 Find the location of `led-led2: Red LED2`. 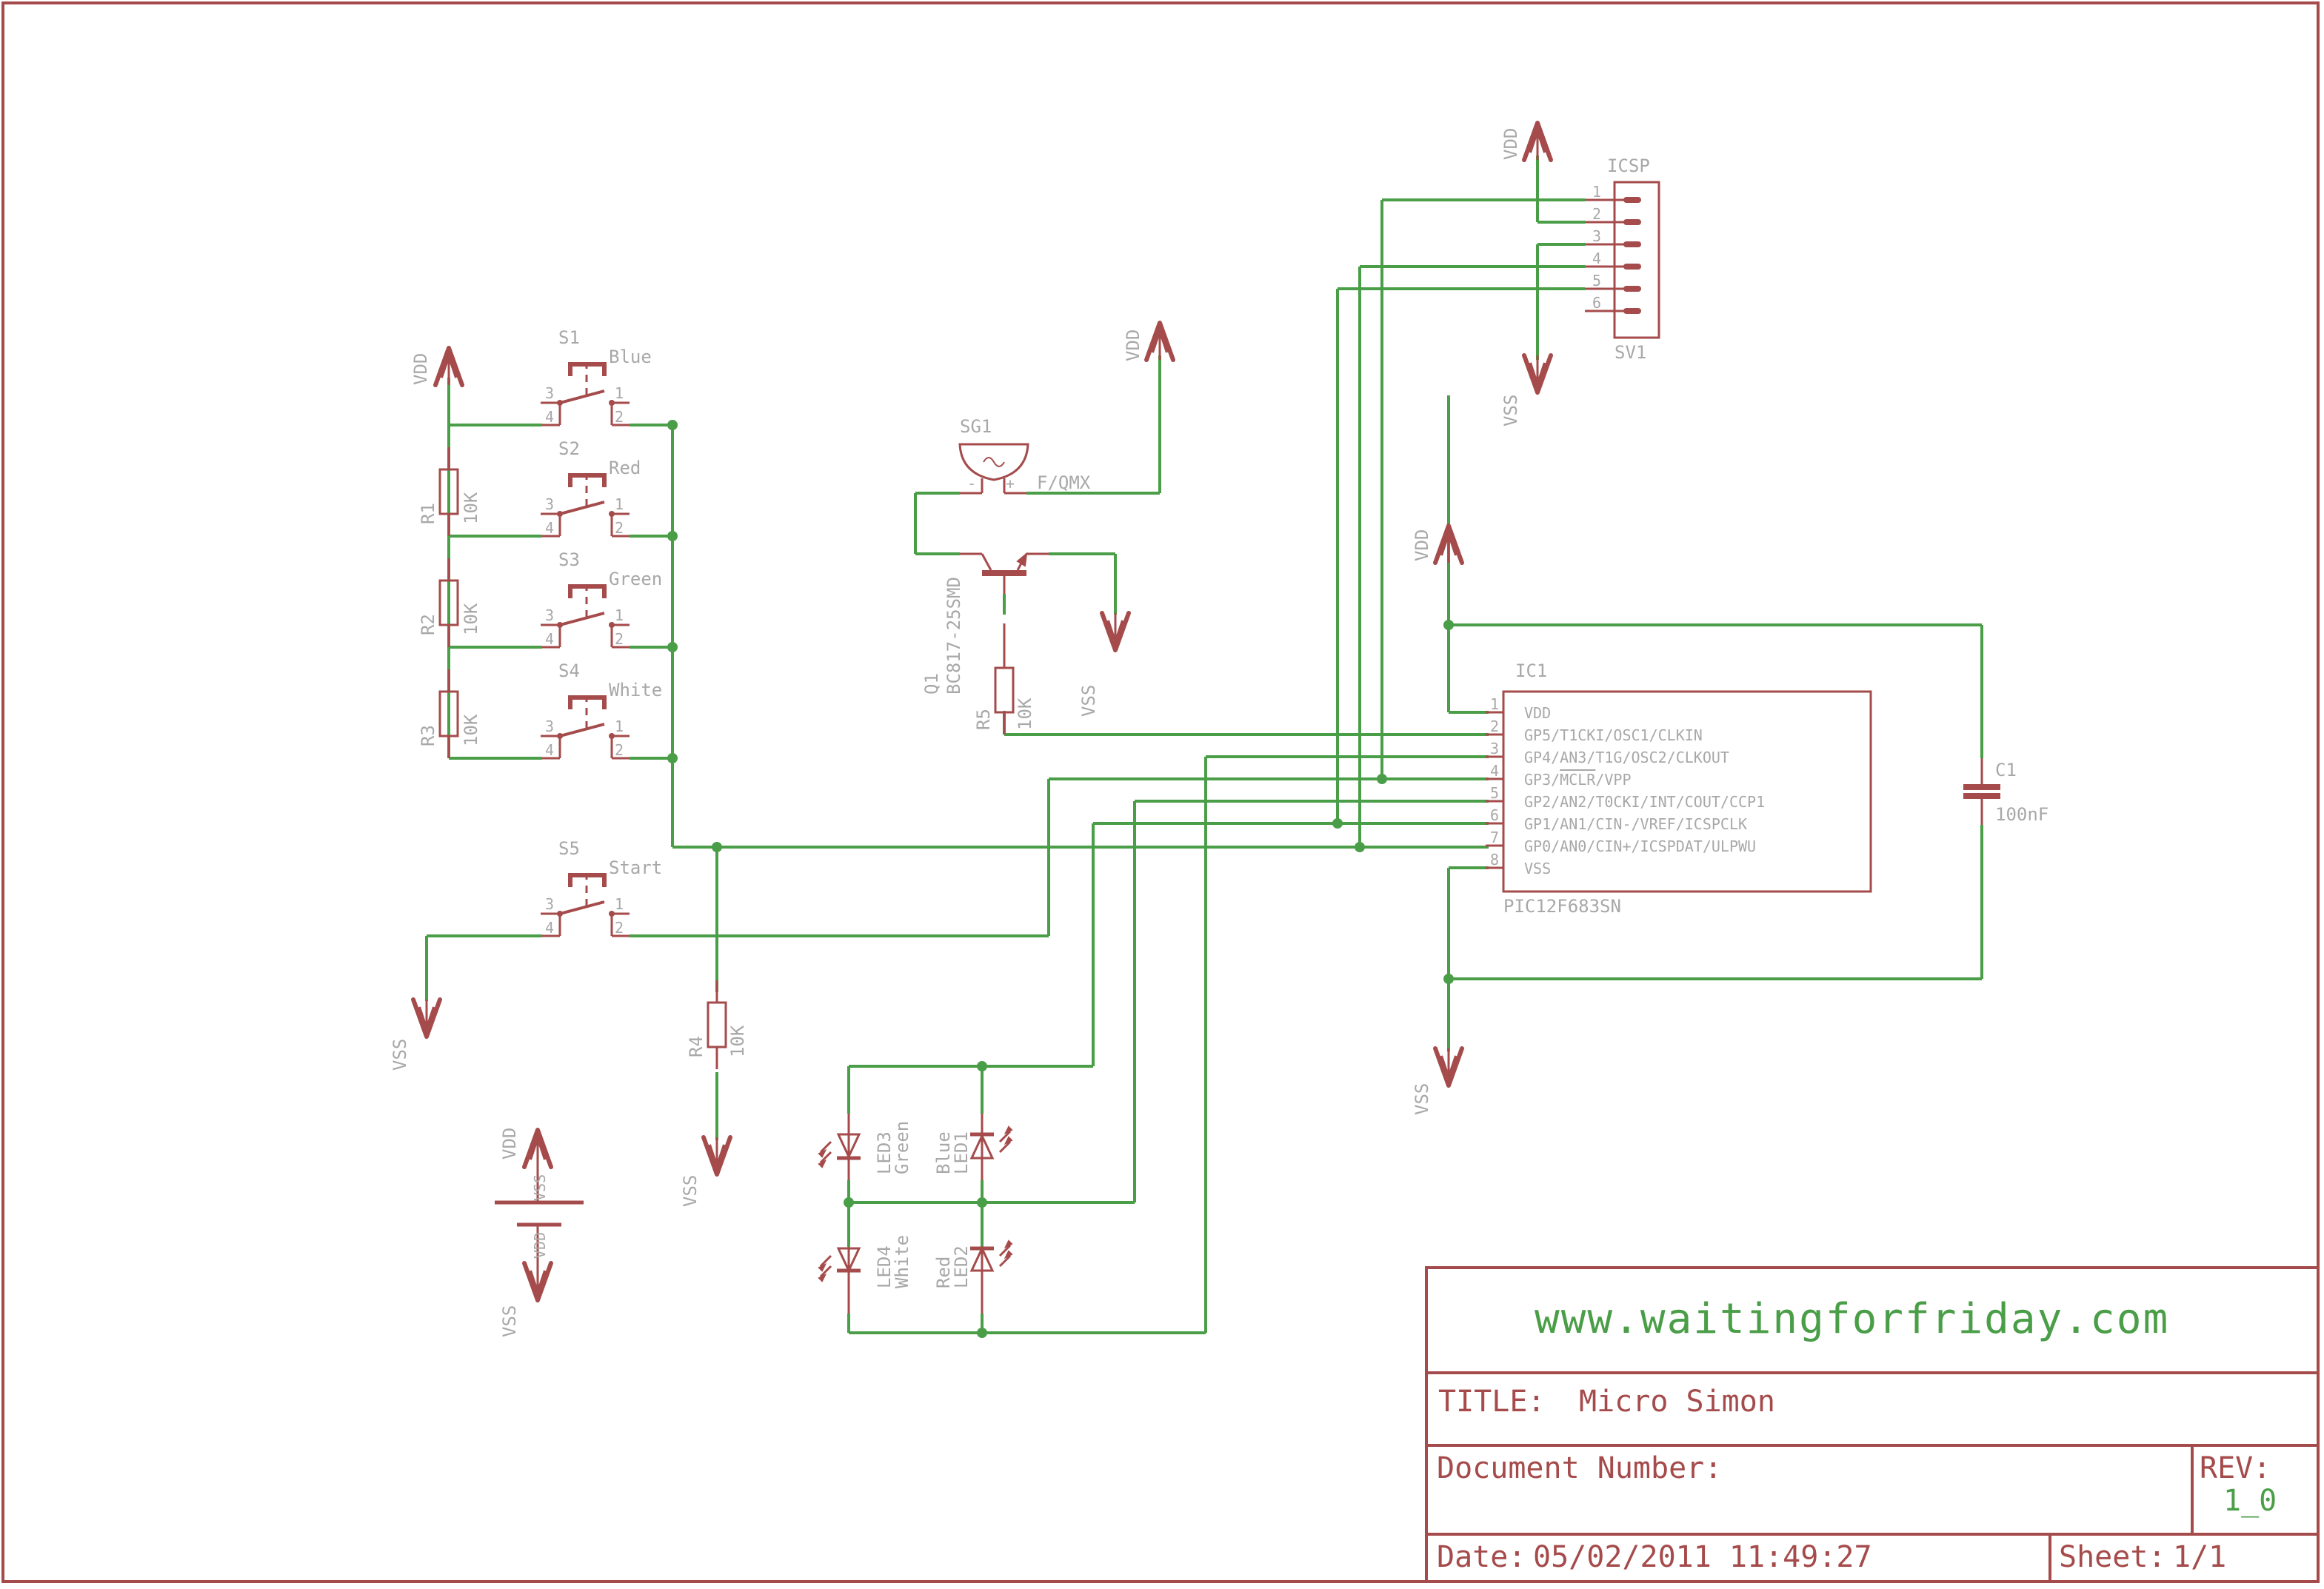

led-led2: Red LED2 is located at coordinates (973, 1277).